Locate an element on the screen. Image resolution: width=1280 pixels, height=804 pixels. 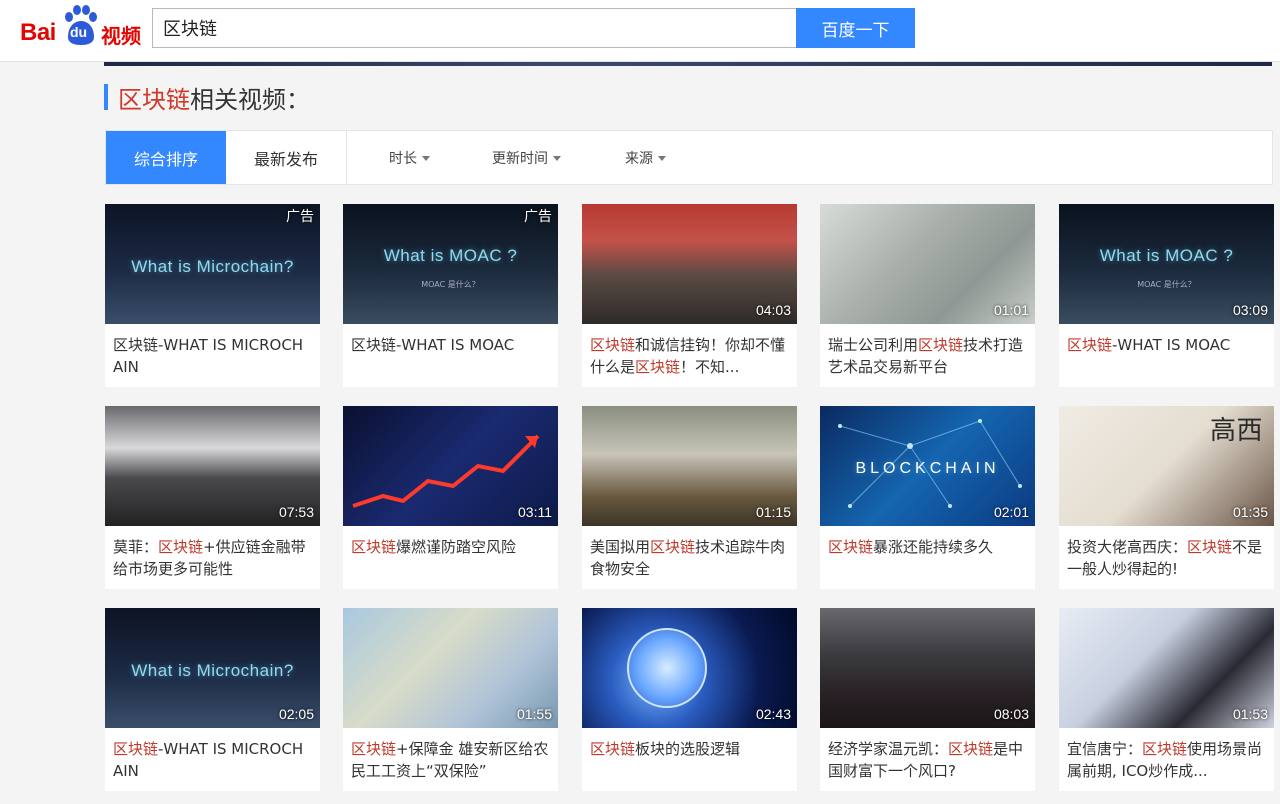
video-thumbnail: 04:03 is located at coordinates (689, 264).